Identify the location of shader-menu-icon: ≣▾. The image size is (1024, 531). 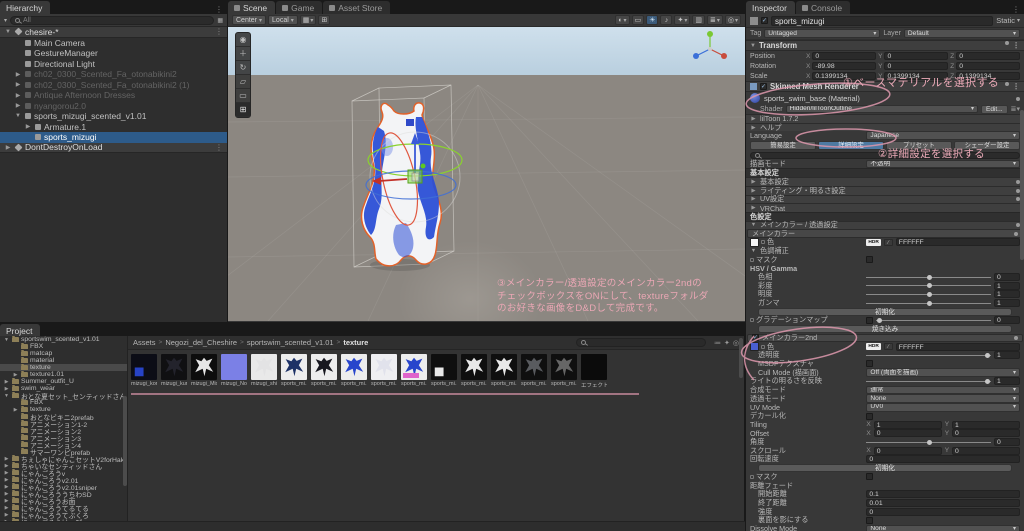
(1015, 109).